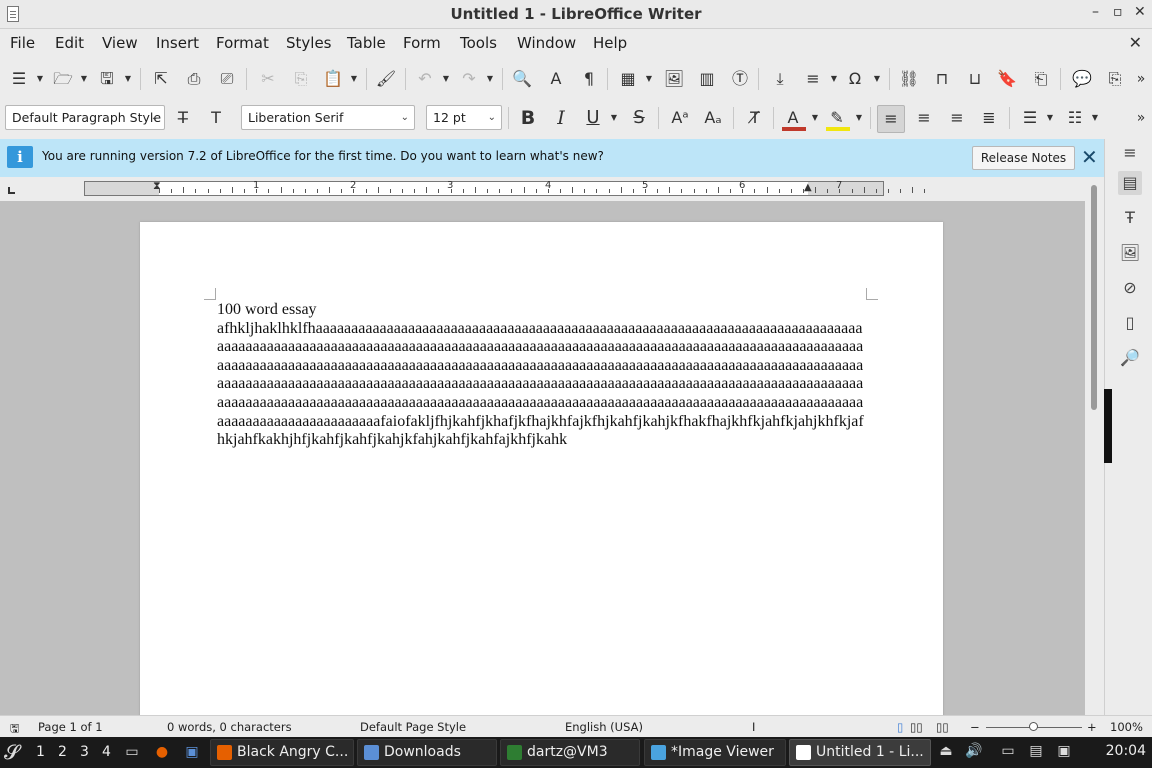 The width and height of the screenshot is (1152, 768). Describe the element at coordinates (1023, 158) in the screenshot. I see `release-notes-button: Release Notes` at that location.